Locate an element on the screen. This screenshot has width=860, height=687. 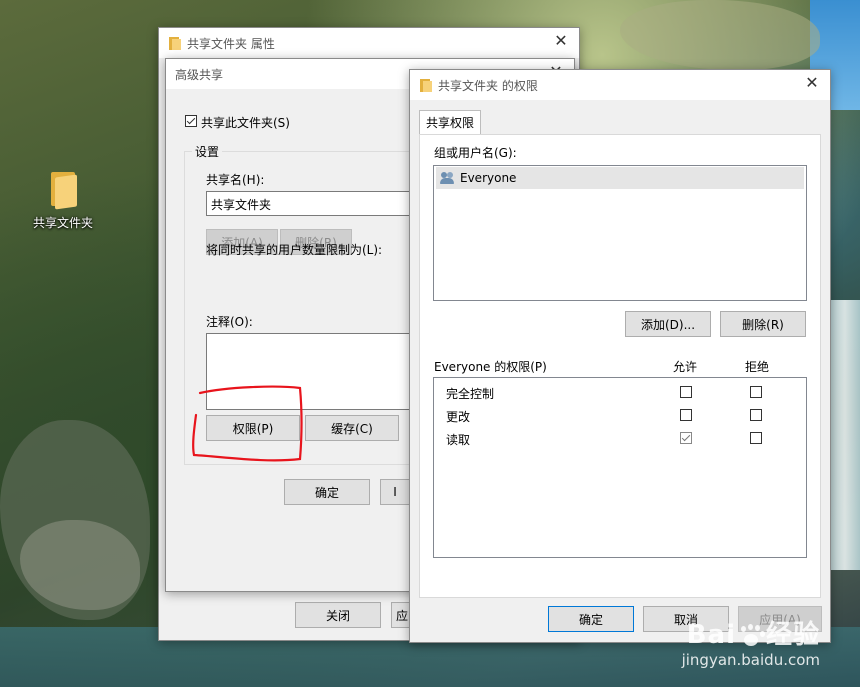
deny-read-checkbox is located at coordinates (756, 438).